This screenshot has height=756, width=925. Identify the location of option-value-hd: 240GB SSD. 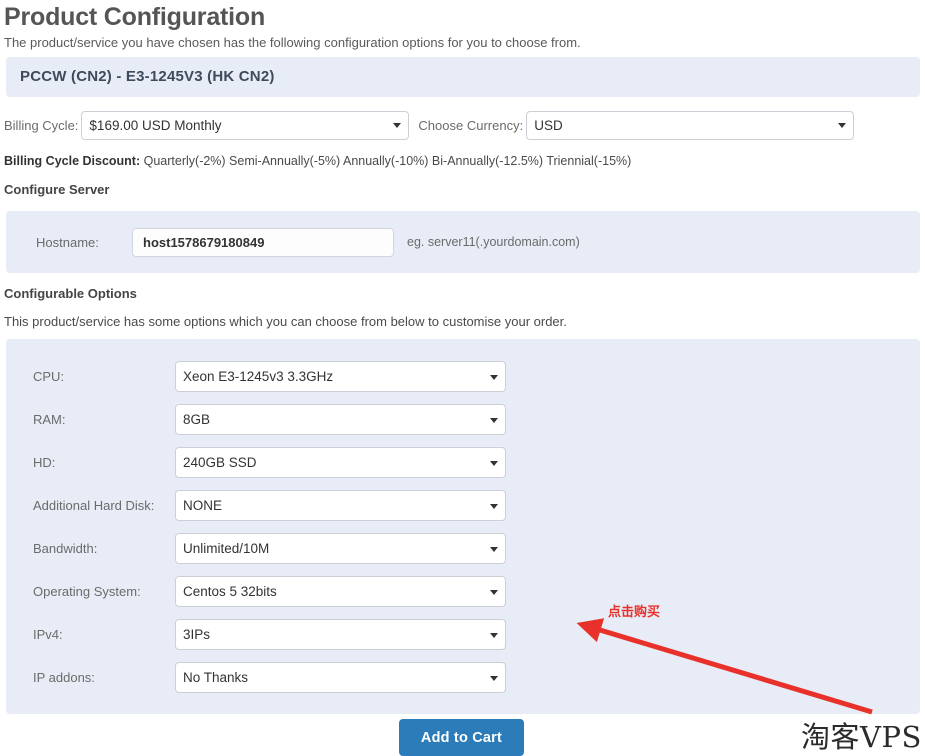
(220, 462).